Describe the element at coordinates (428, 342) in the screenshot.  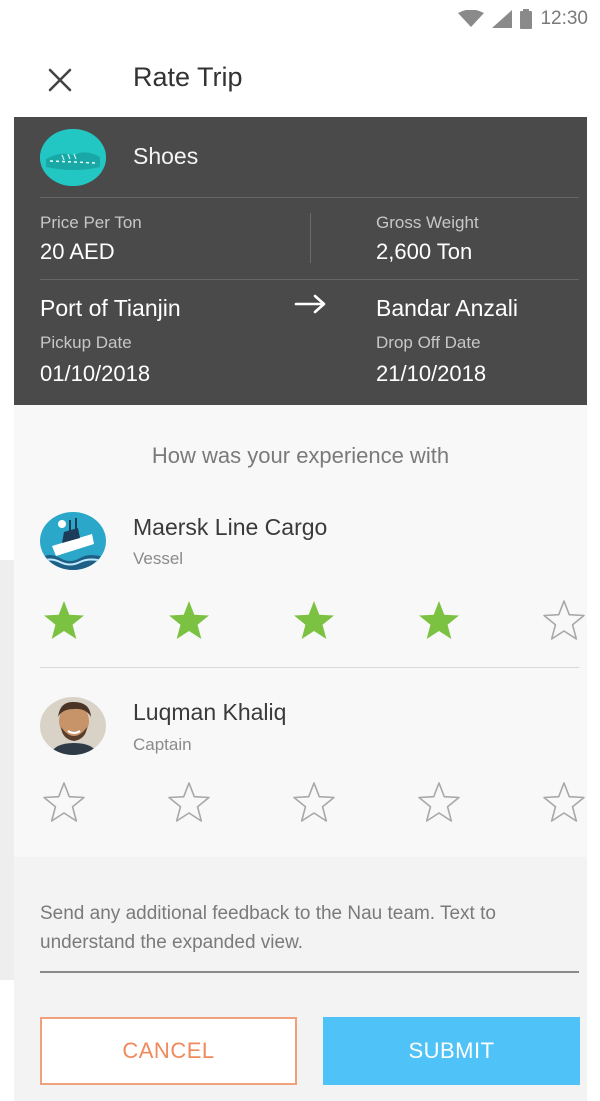
I see `dropoff-label: Drop Off Date` at that location.